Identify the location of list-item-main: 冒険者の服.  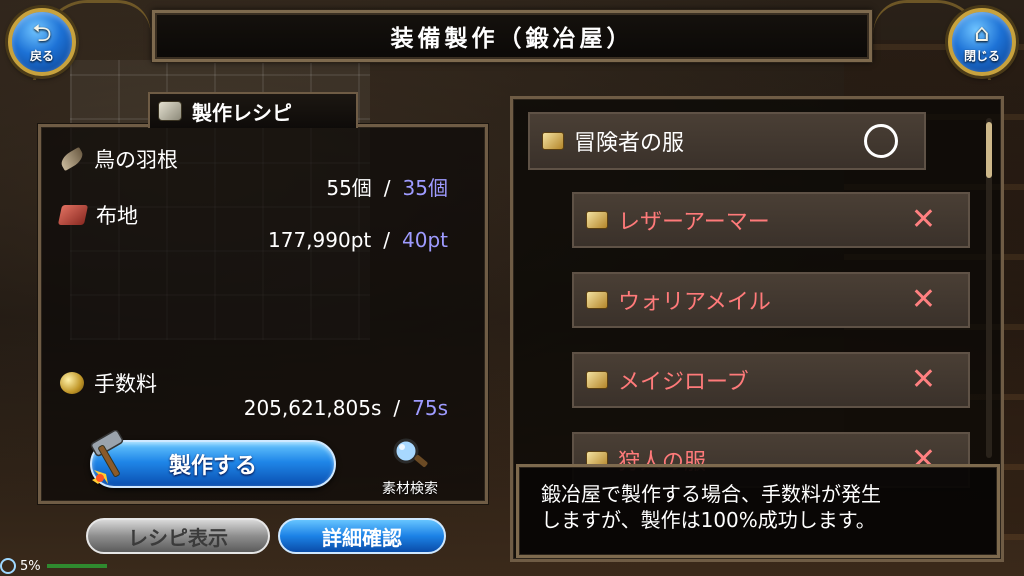
(727, 141).